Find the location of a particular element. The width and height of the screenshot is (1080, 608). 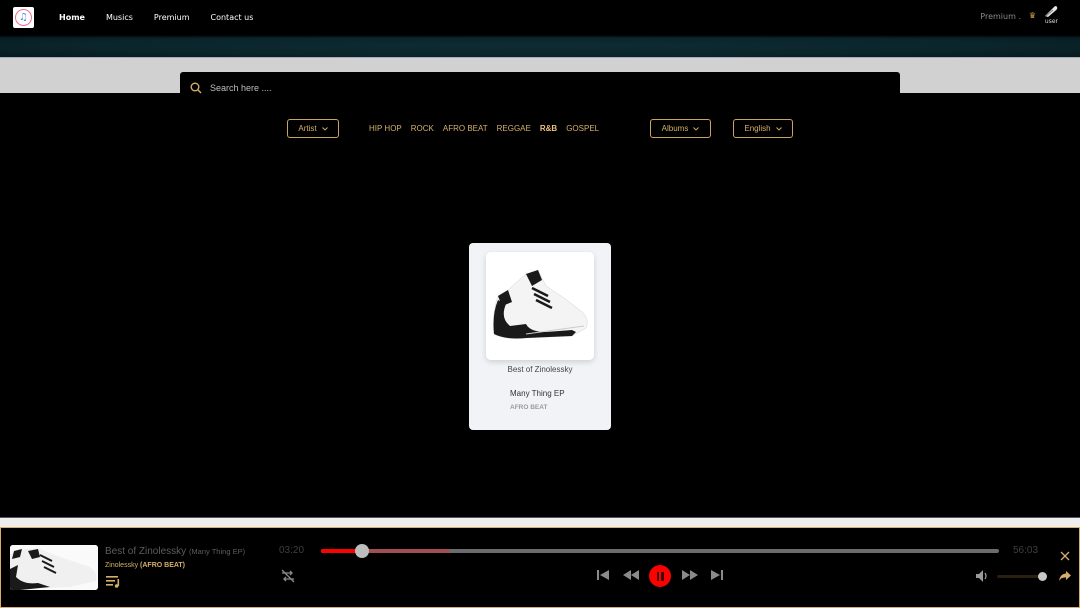

volume-slider is located at coordinates (1022, 576).